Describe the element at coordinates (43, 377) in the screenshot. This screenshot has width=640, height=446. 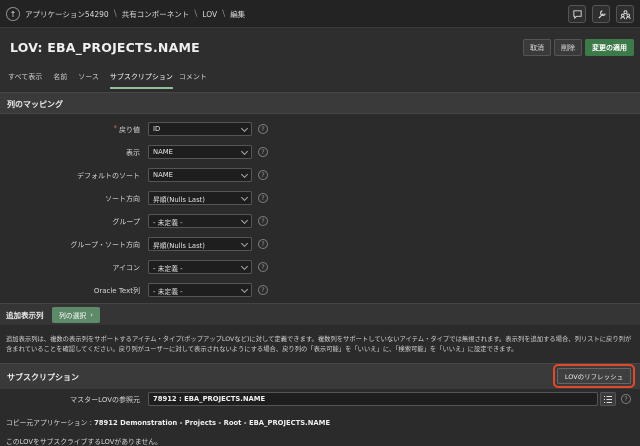
I see `subscription-title: サブスクリプション` at that location.